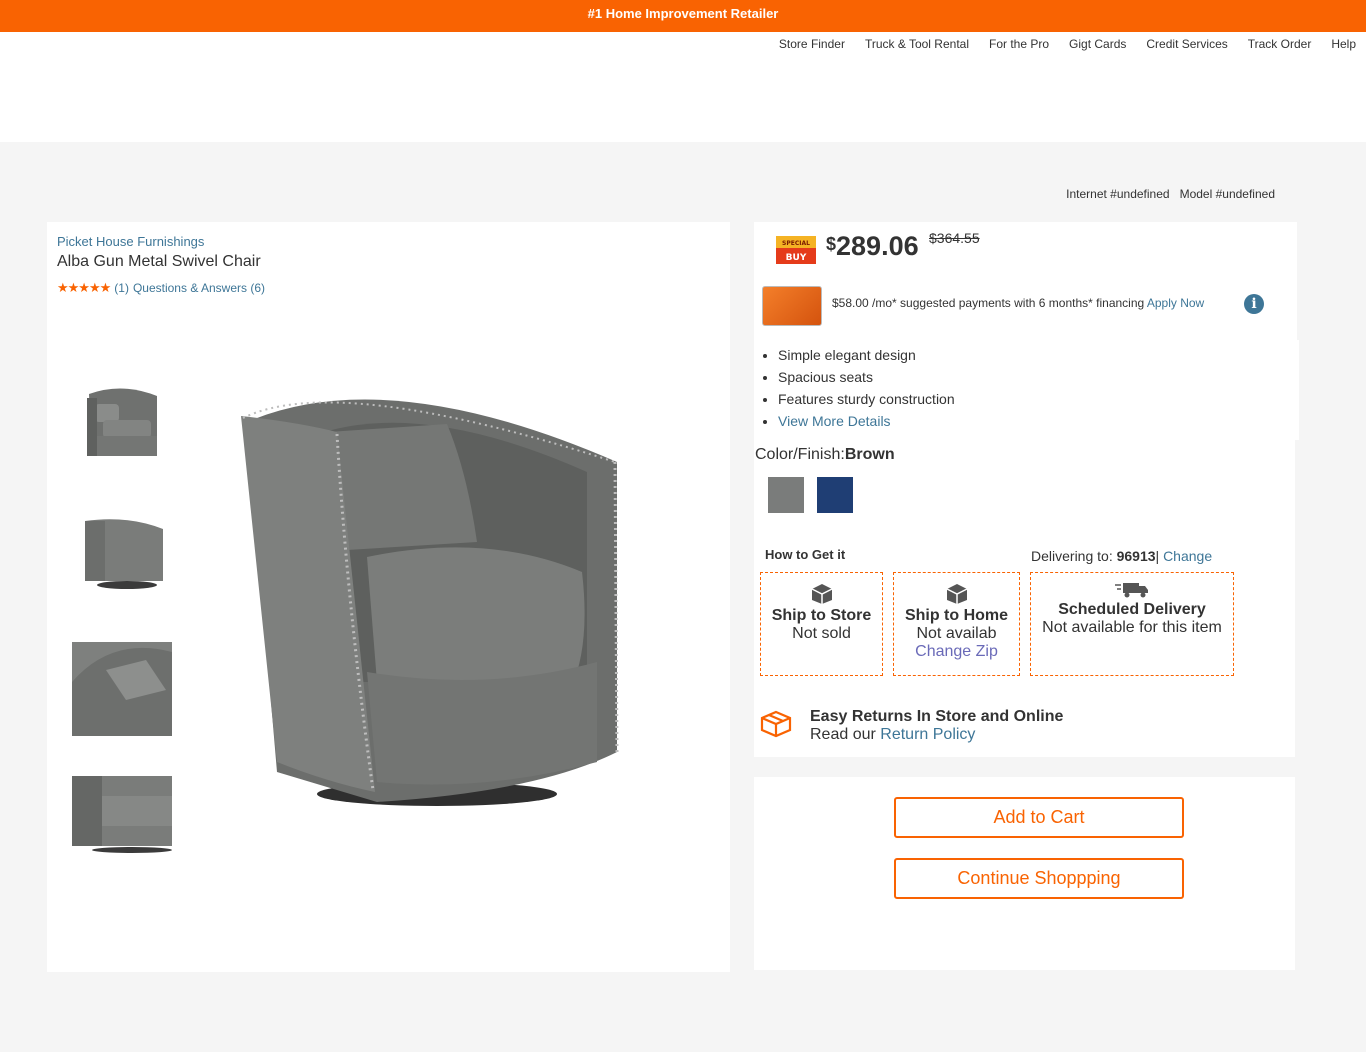 Image resolution: width=1366 pixels, height=1052 pixels. Describe the element at coordinates (843, 734) in the screenshot. I see `returns-prefix: Read our` at that location.